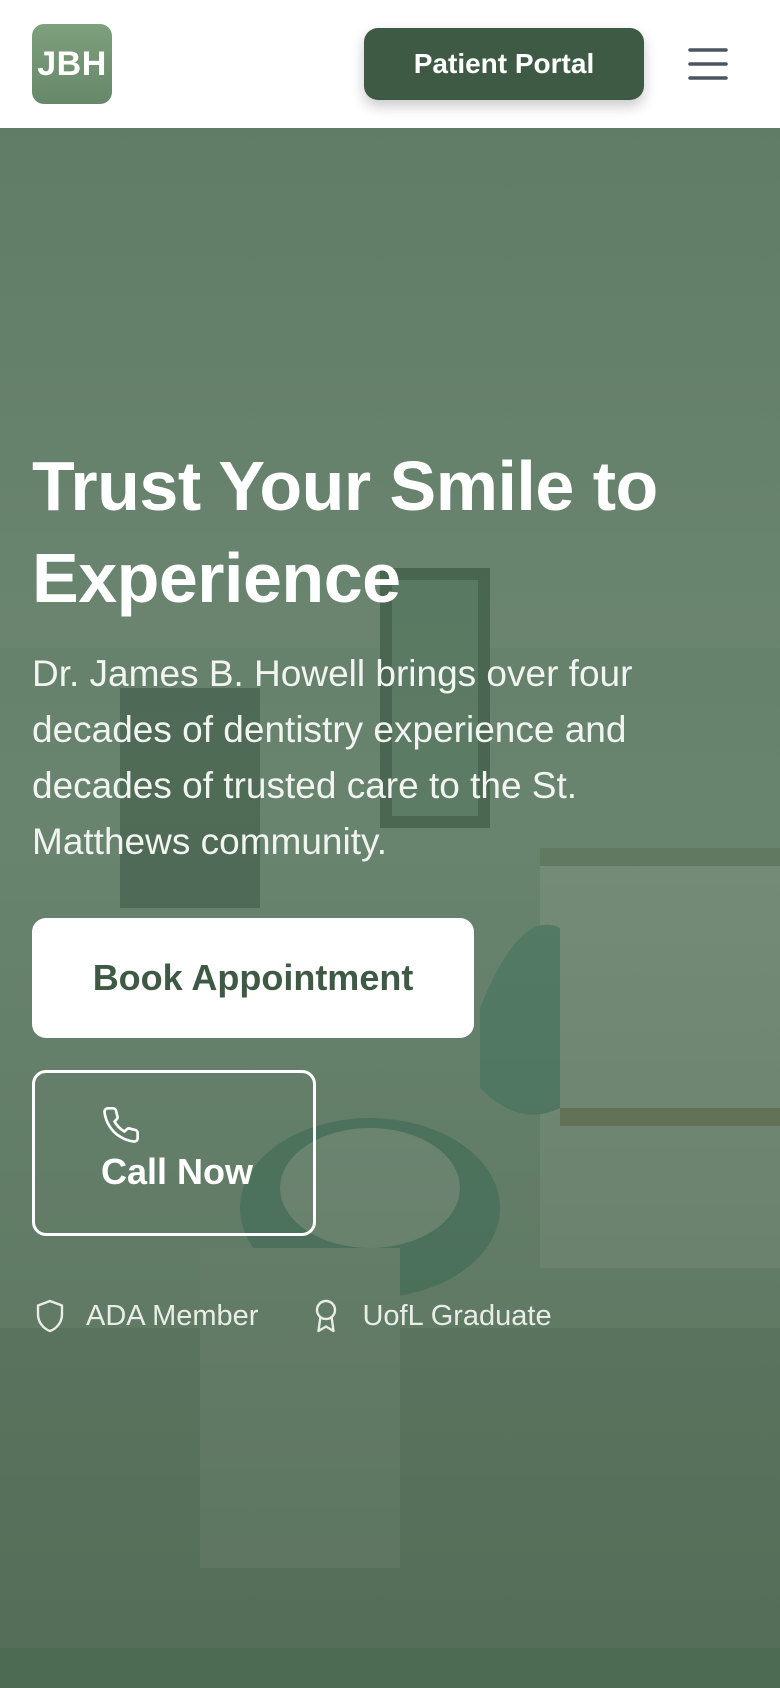 Image resolution: width=780 pixels, height=1688 pixels. Describe the element at coordinates (121, 1125) in the screenshot. I see `phone-icon` at that location.